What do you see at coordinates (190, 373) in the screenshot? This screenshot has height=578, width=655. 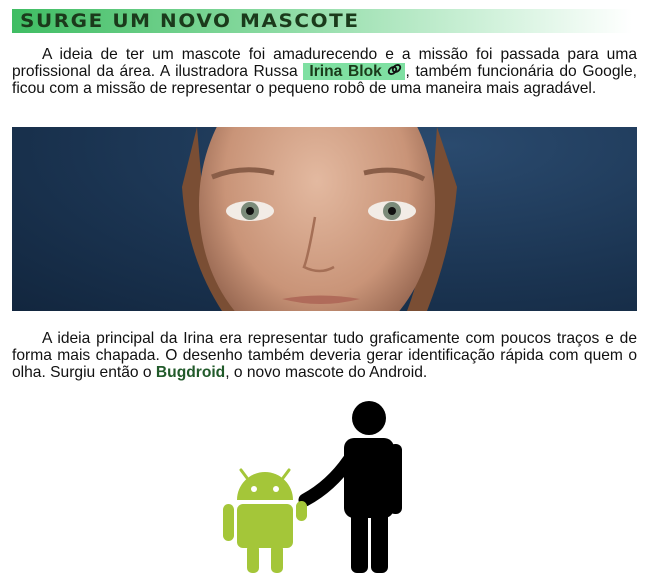 I see `bugdroid-name: Bugdroid` at bounding box center [190, 373].